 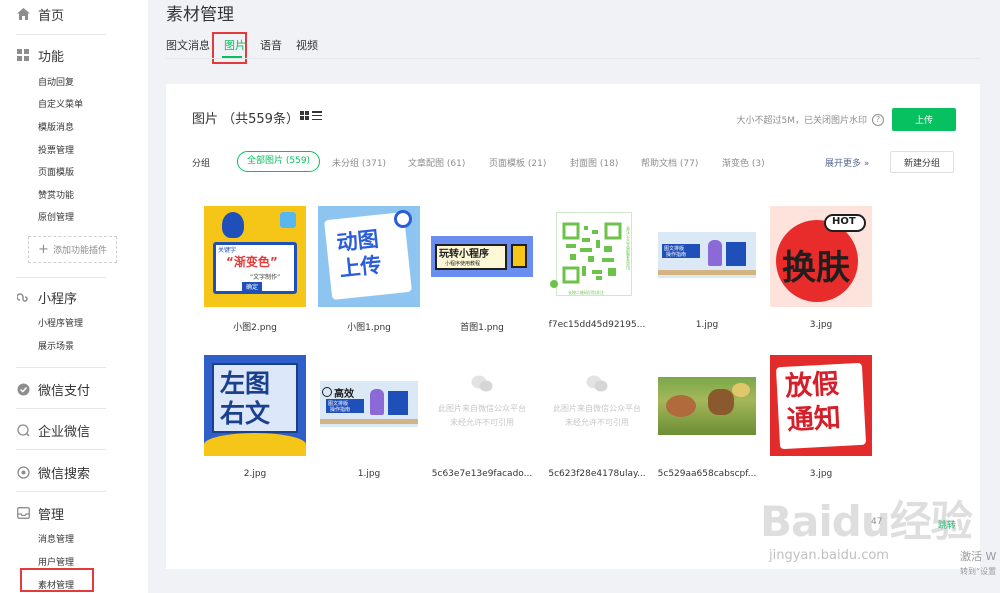 What do you see at coordinates (922, 162) in the screenshot?
I see `new-group-button: 新建分组` at bounding box center [922, 162].